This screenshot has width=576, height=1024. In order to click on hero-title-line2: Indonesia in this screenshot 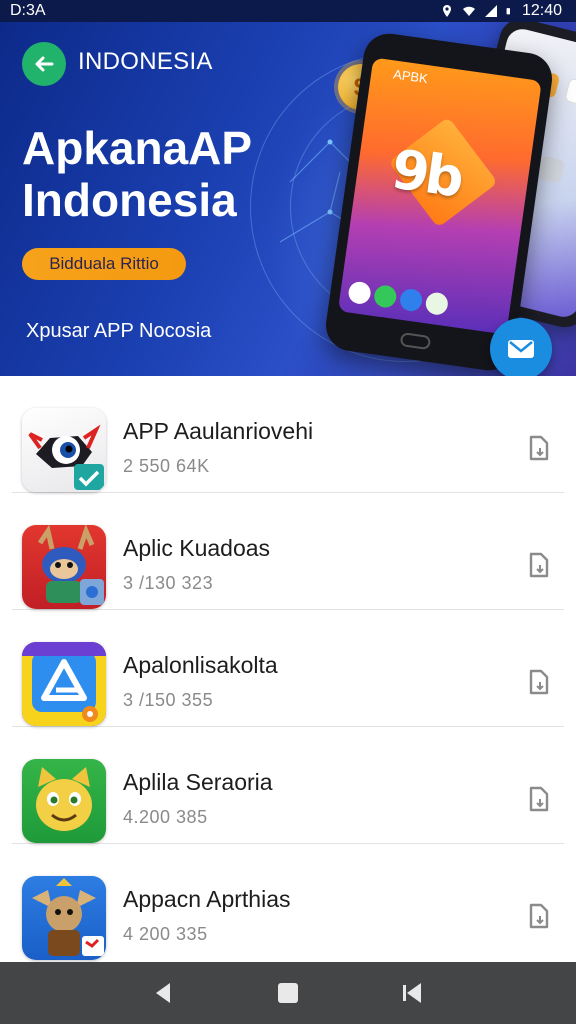, I will do `click(129, 200)`.